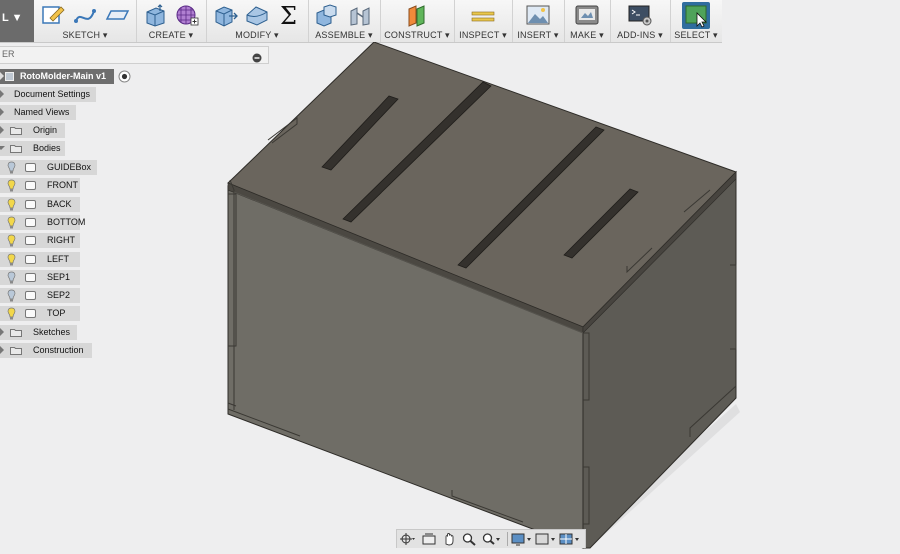 This screenshot has width=900, height=554. I want to click on body-item: BOTTOM, so click(42, 222).